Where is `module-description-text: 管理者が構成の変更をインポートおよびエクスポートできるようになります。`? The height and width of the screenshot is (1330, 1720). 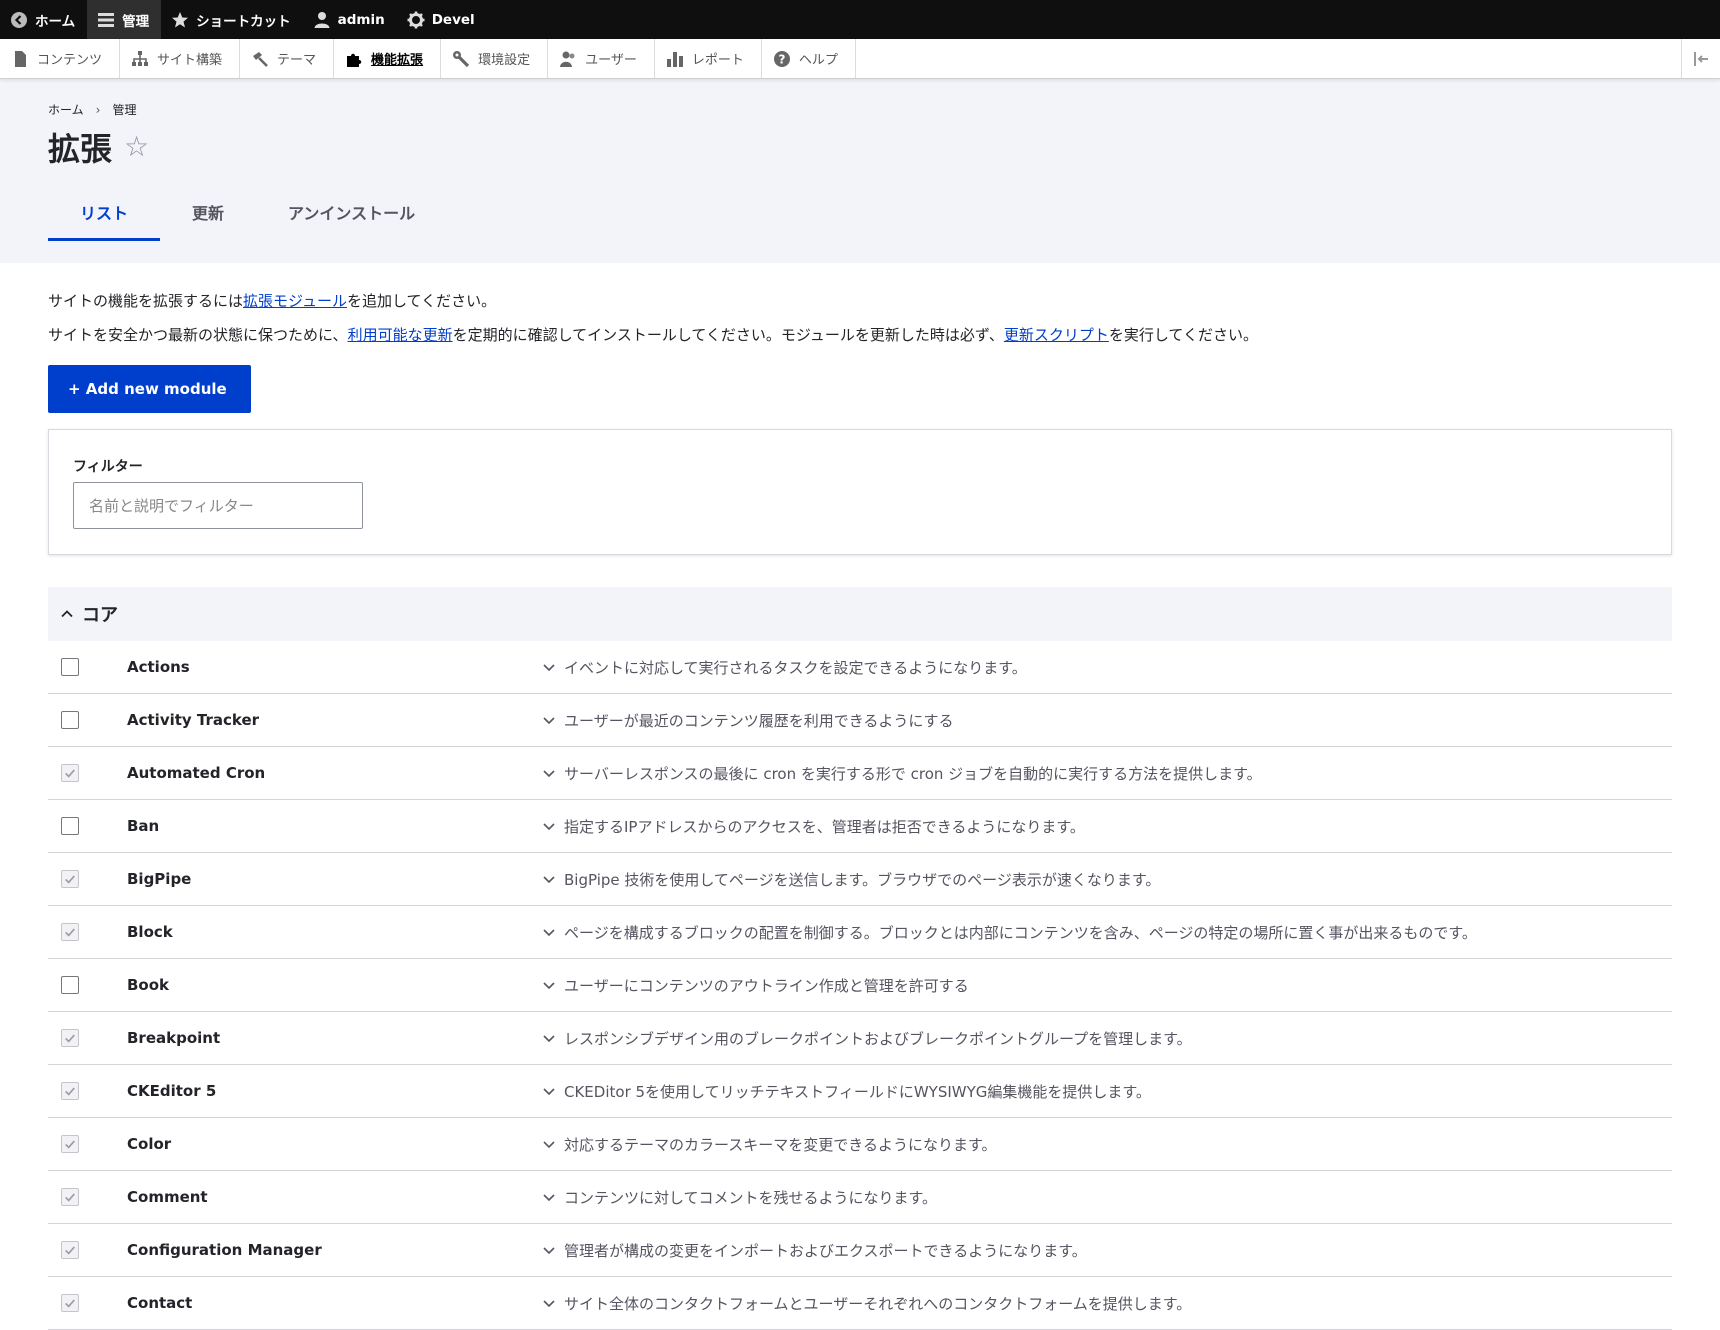
module-description-text: 管理者が構成の変更をインポートおよびエクスポートできるようになります。 is located at coordinates (825, 1250).